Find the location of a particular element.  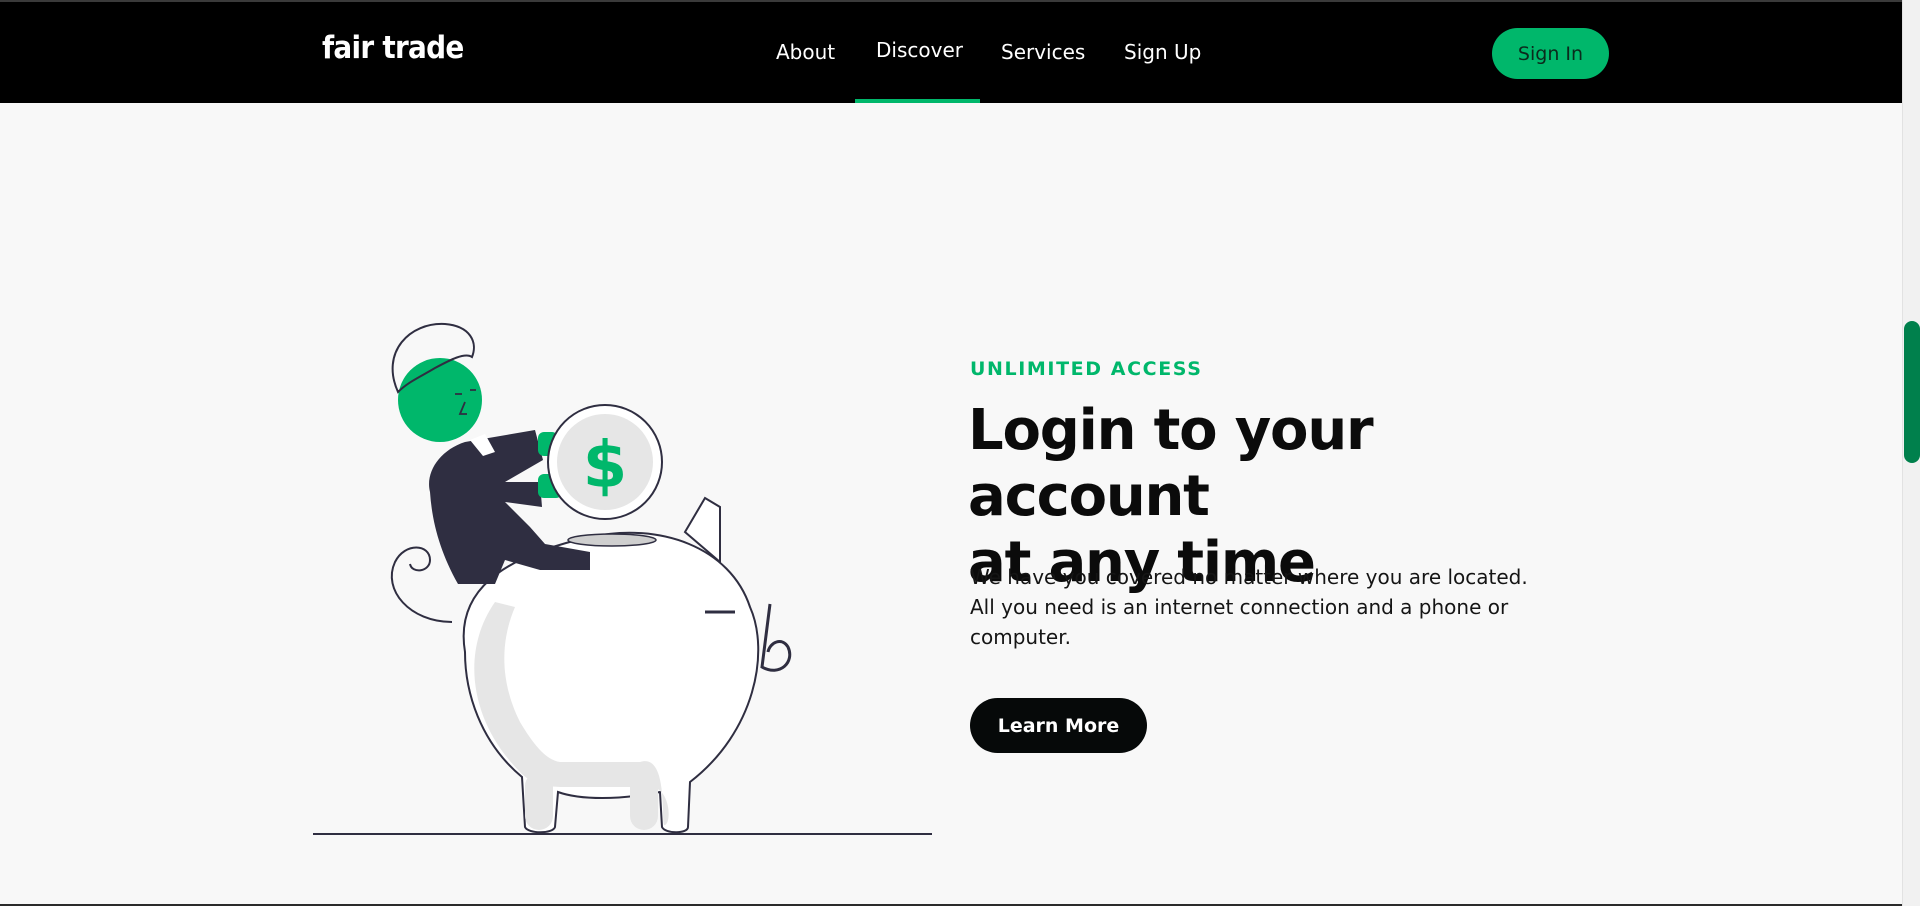

coin-slot is located at coordinates (612, 540).